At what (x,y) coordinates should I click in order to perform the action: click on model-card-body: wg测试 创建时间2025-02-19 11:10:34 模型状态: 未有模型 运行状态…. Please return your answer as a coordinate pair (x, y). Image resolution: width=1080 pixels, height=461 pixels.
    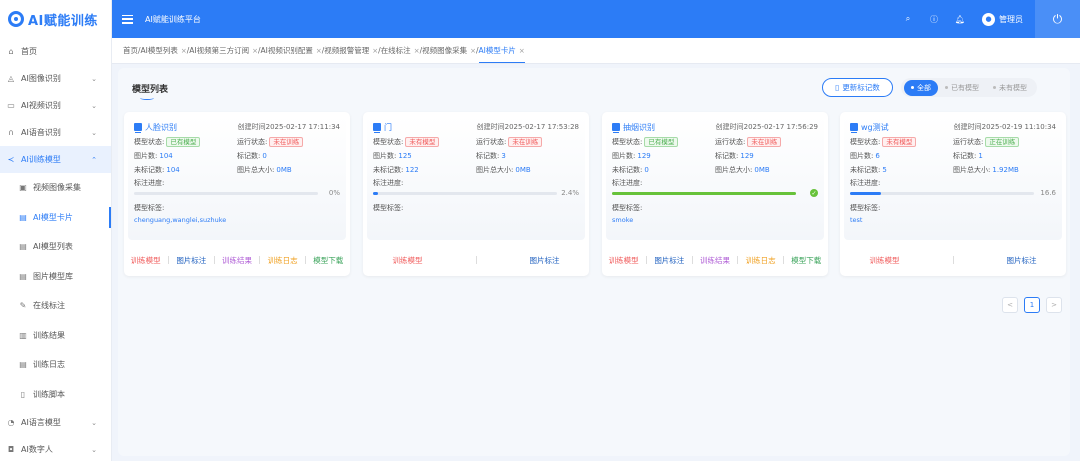
    Looking at the image, I should click on (953, 178).